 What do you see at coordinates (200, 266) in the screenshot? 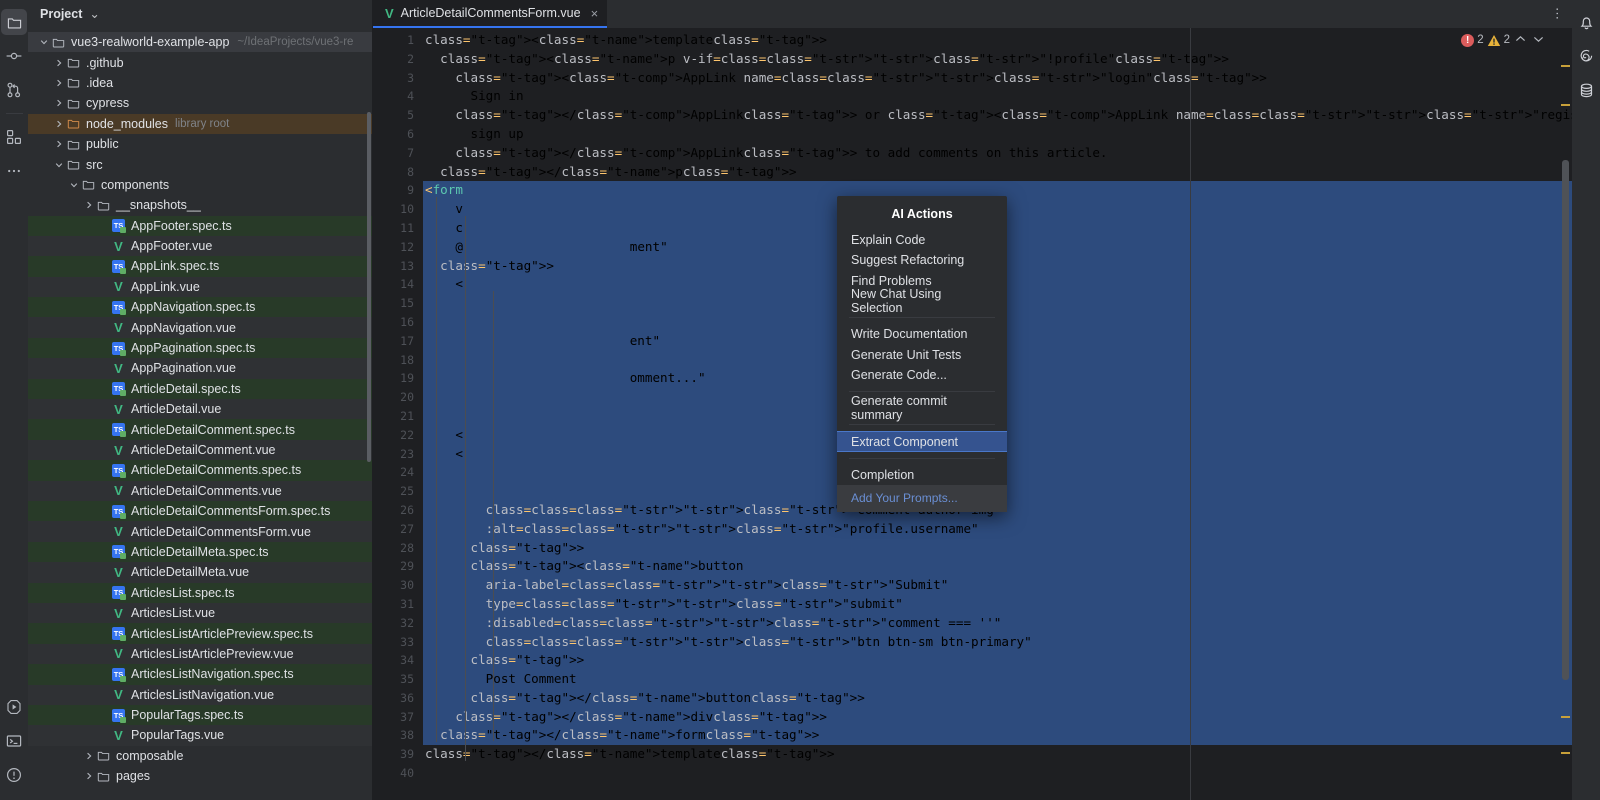
I see `tree-row: TS AppLink.spec.ts` at bounding box center [200, 266].